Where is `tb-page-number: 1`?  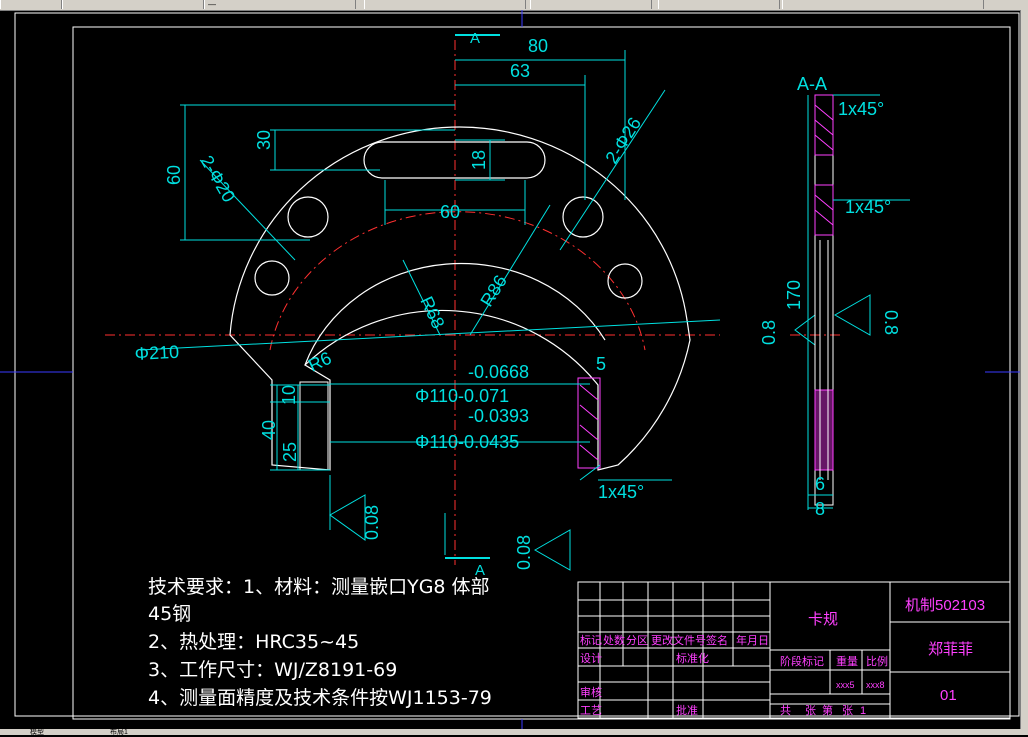 tb-page-number: 1 is located at coordinates (863, 711).